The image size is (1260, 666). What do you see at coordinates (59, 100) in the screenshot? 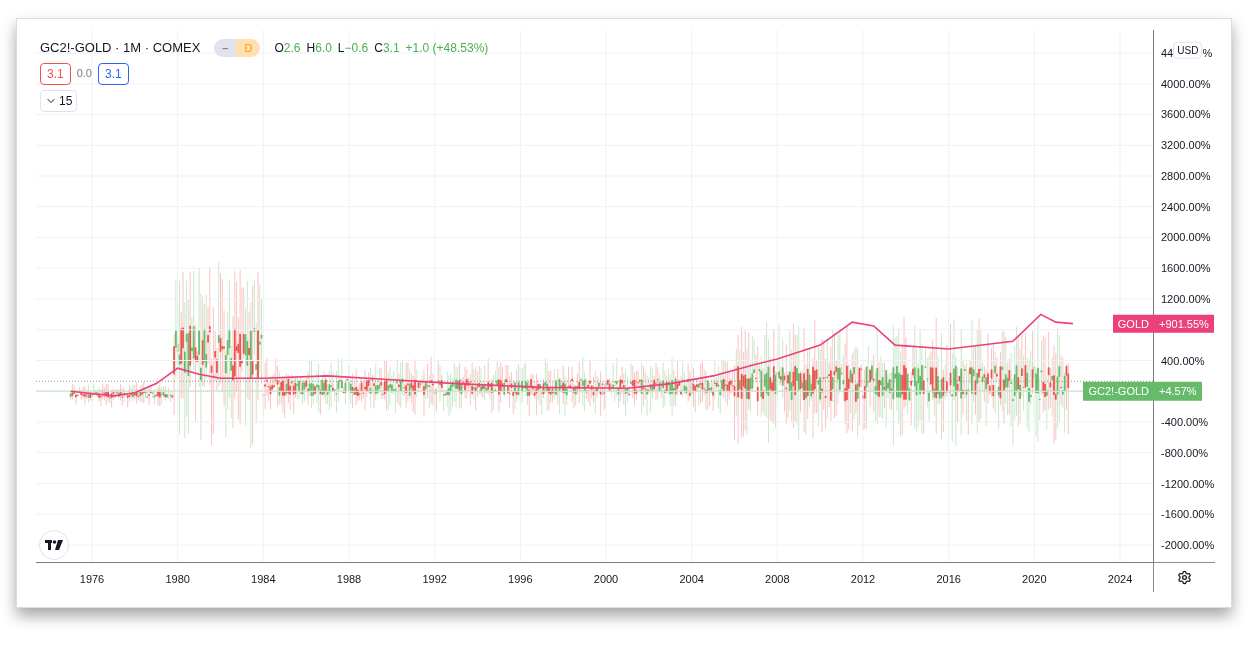
I see `collapse-button: 15` at bounding box center [59, 100].